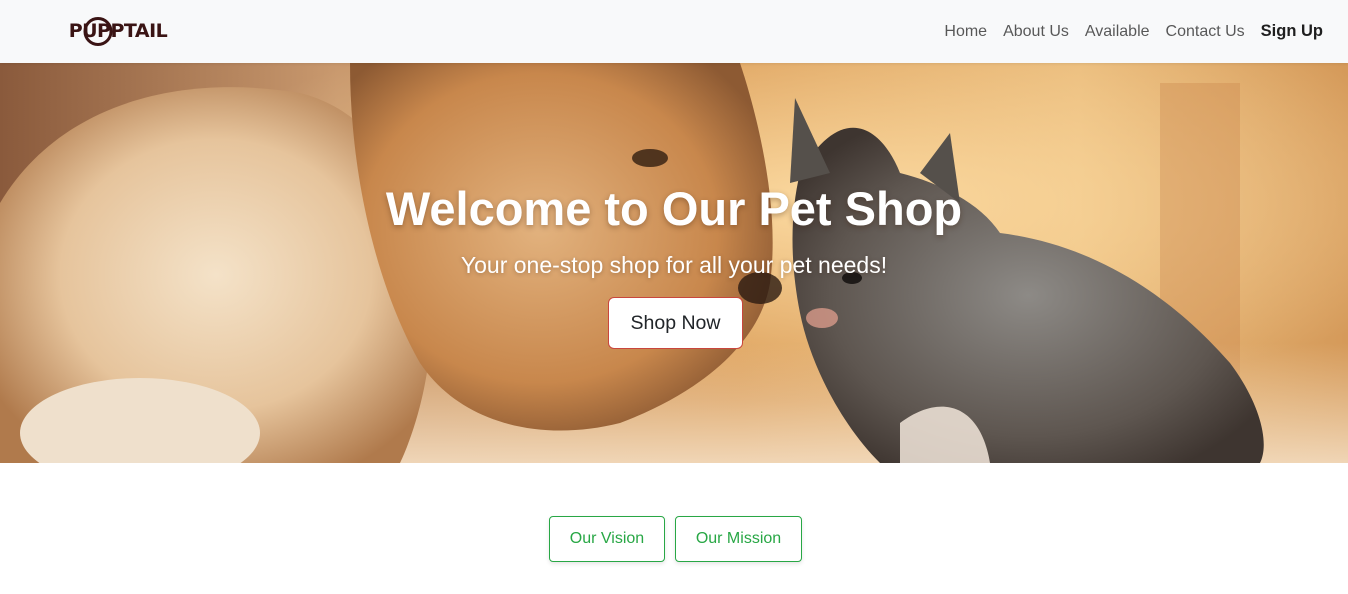 The height and width of the screenshot is (594, 1348). What do you see at coordinates (1036, 31) in the screenshot?
I see `nav-link-about-us: About Us` at bounding box center [1036, 31].